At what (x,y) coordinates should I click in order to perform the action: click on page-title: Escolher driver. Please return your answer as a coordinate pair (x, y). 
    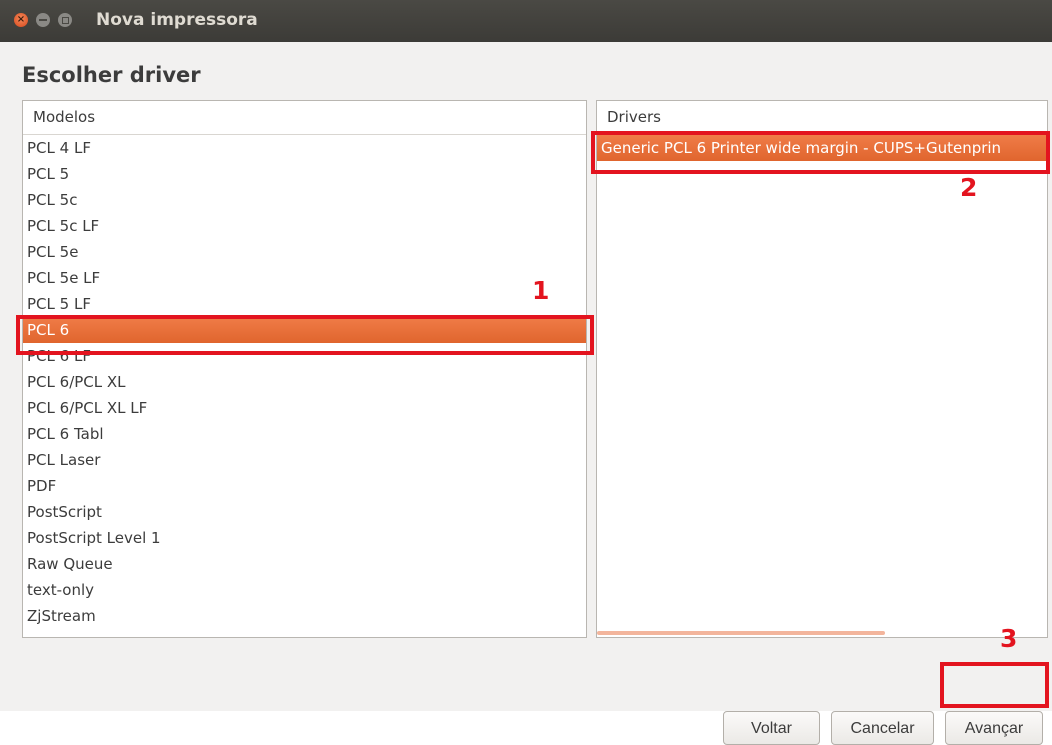
    Looking at the image, I should click on (111, 75).